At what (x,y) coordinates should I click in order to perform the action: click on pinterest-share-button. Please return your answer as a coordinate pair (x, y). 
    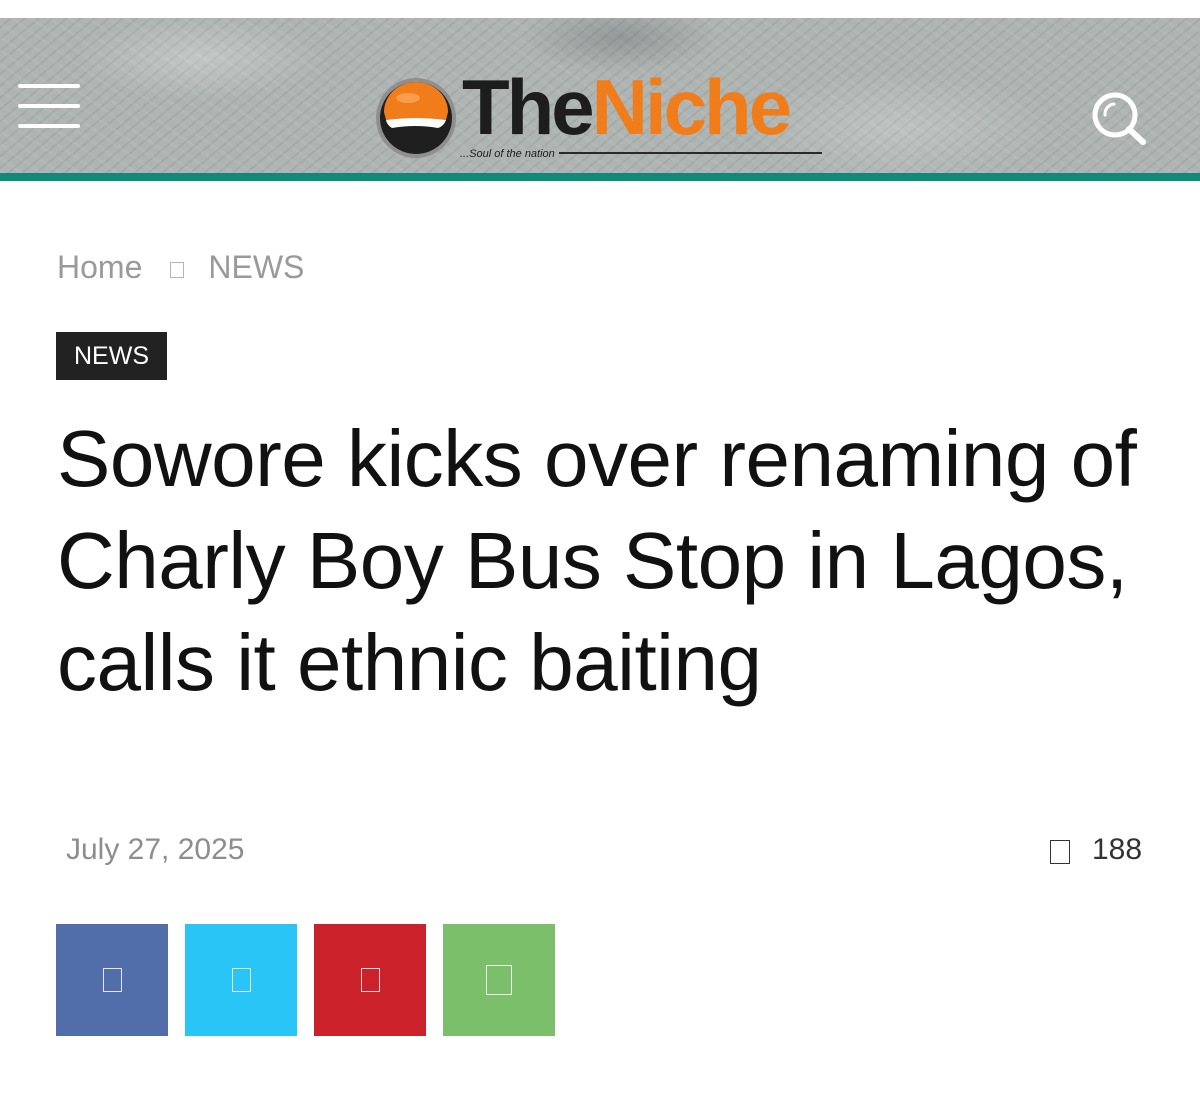
    Looking at the image, I should click on (370, 980).